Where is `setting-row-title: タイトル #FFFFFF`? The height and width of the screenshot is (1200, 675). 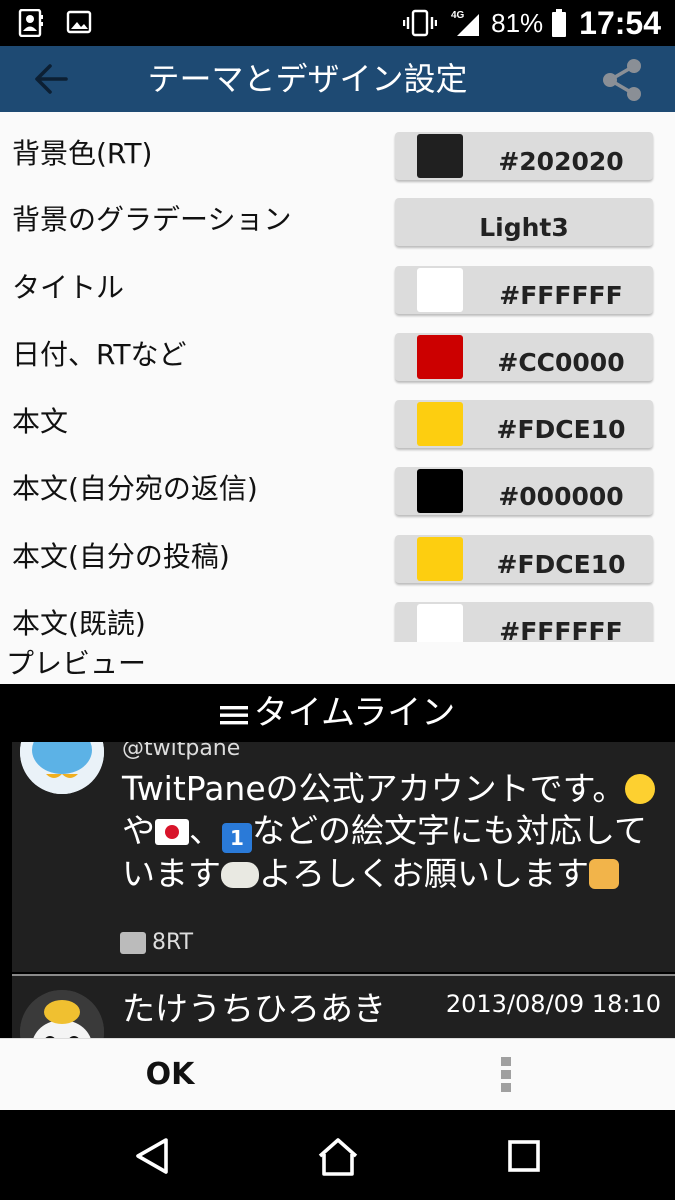
setting-row-title: タイトル #FFFFFF is located at coordinates (337, 288).